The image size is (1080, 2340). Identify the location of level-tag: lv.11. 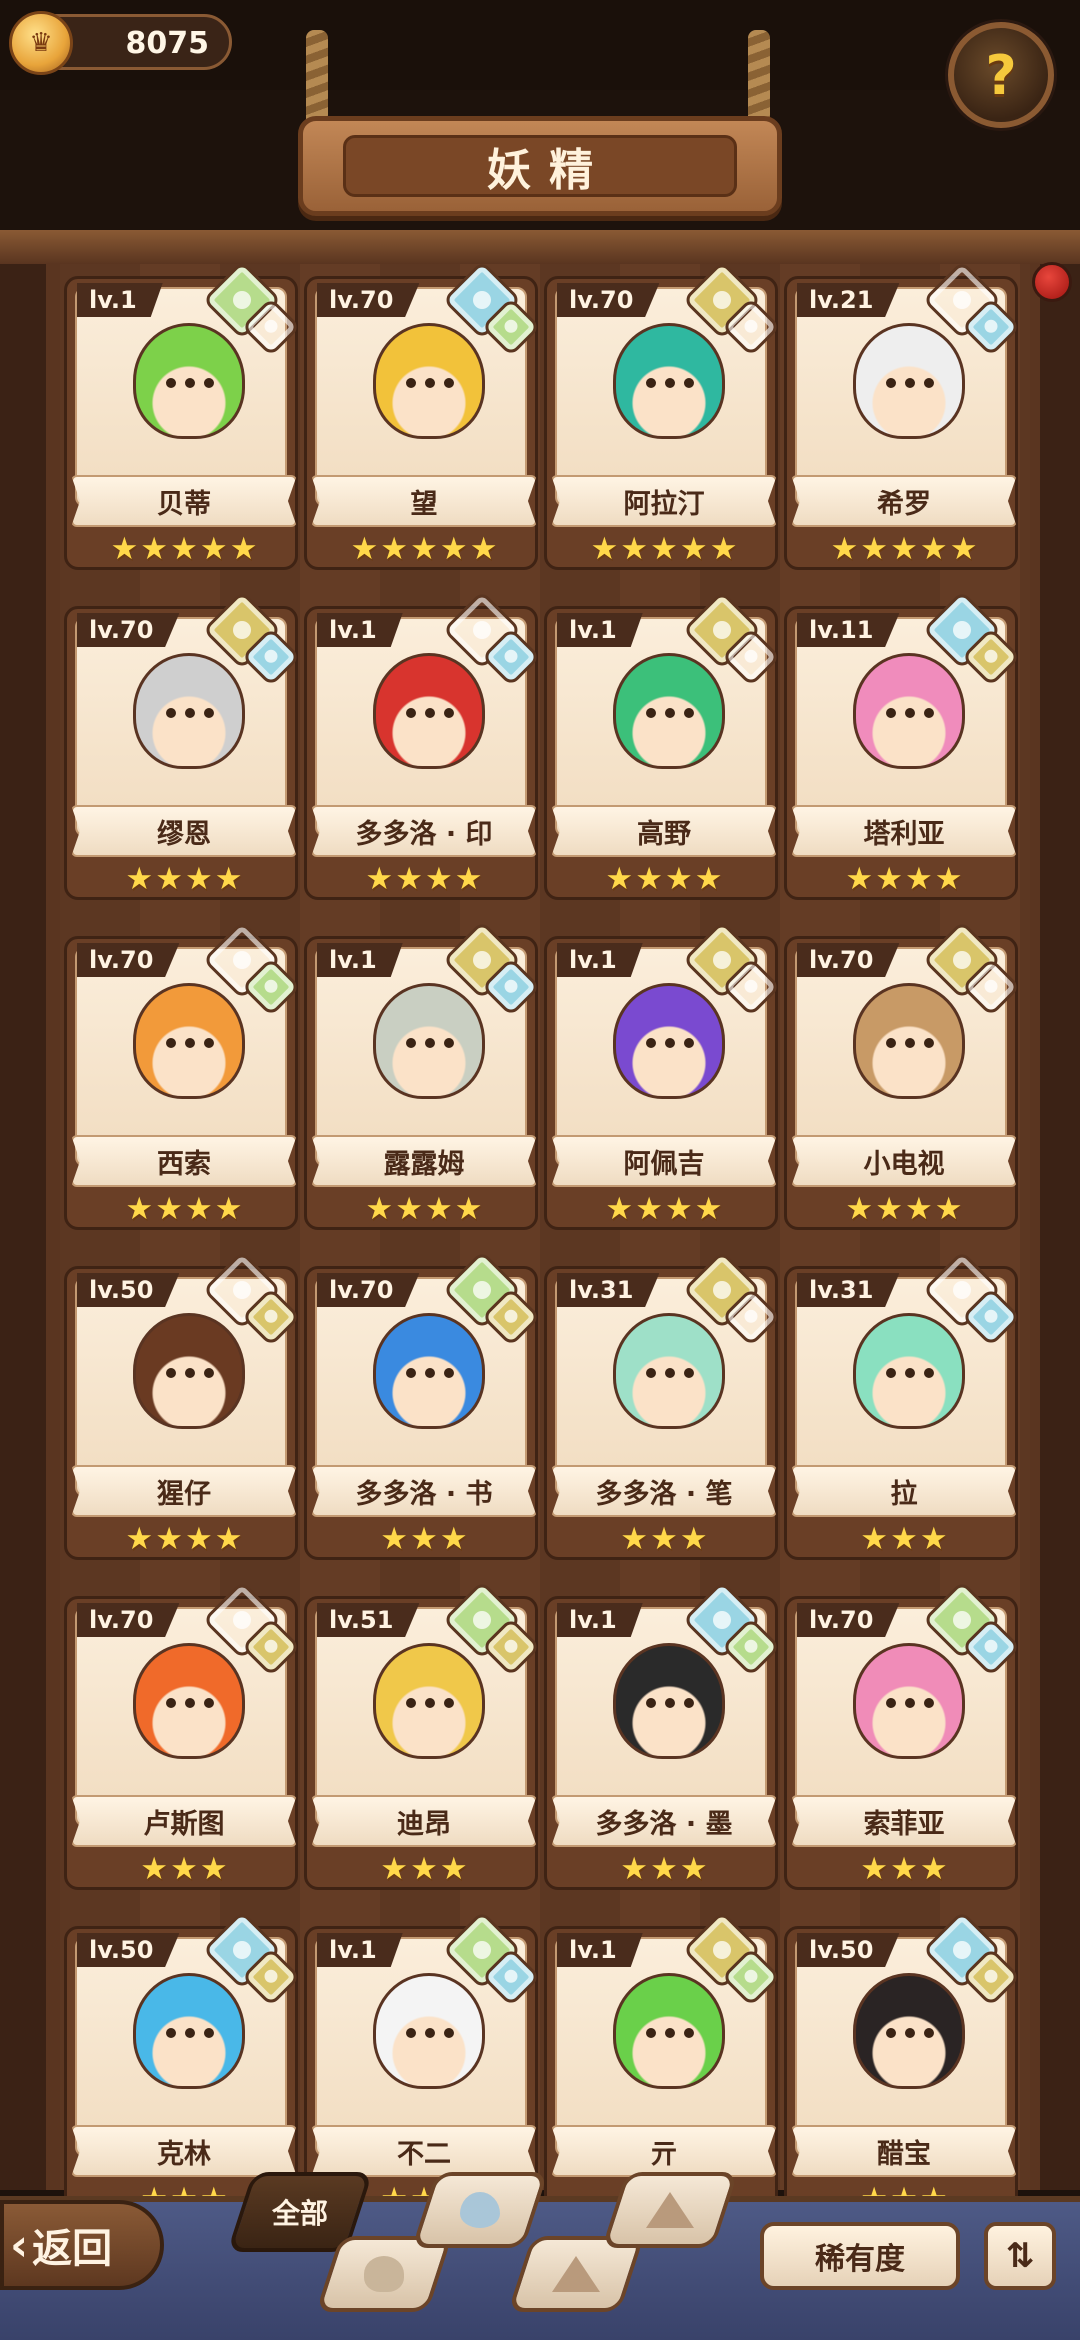
(848, 630).